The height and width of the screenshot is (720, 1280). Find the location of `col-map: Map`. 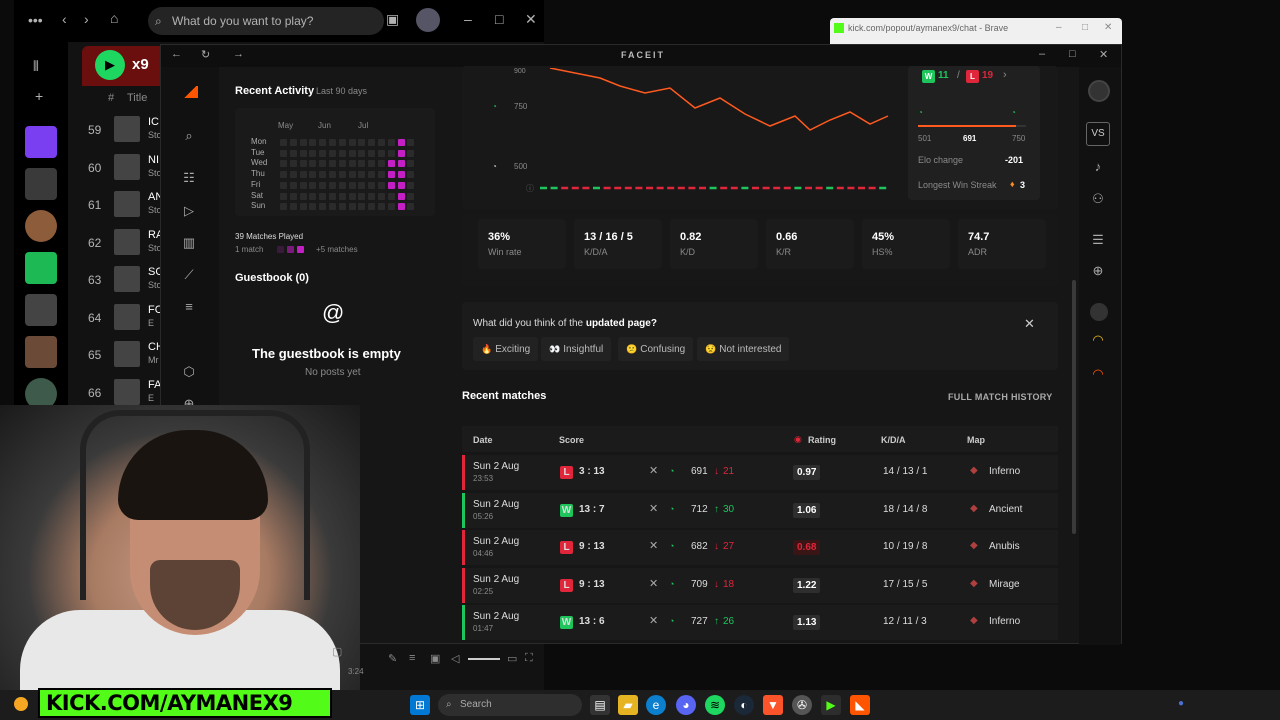

col-map: Map is located at coordinates (976, 440).